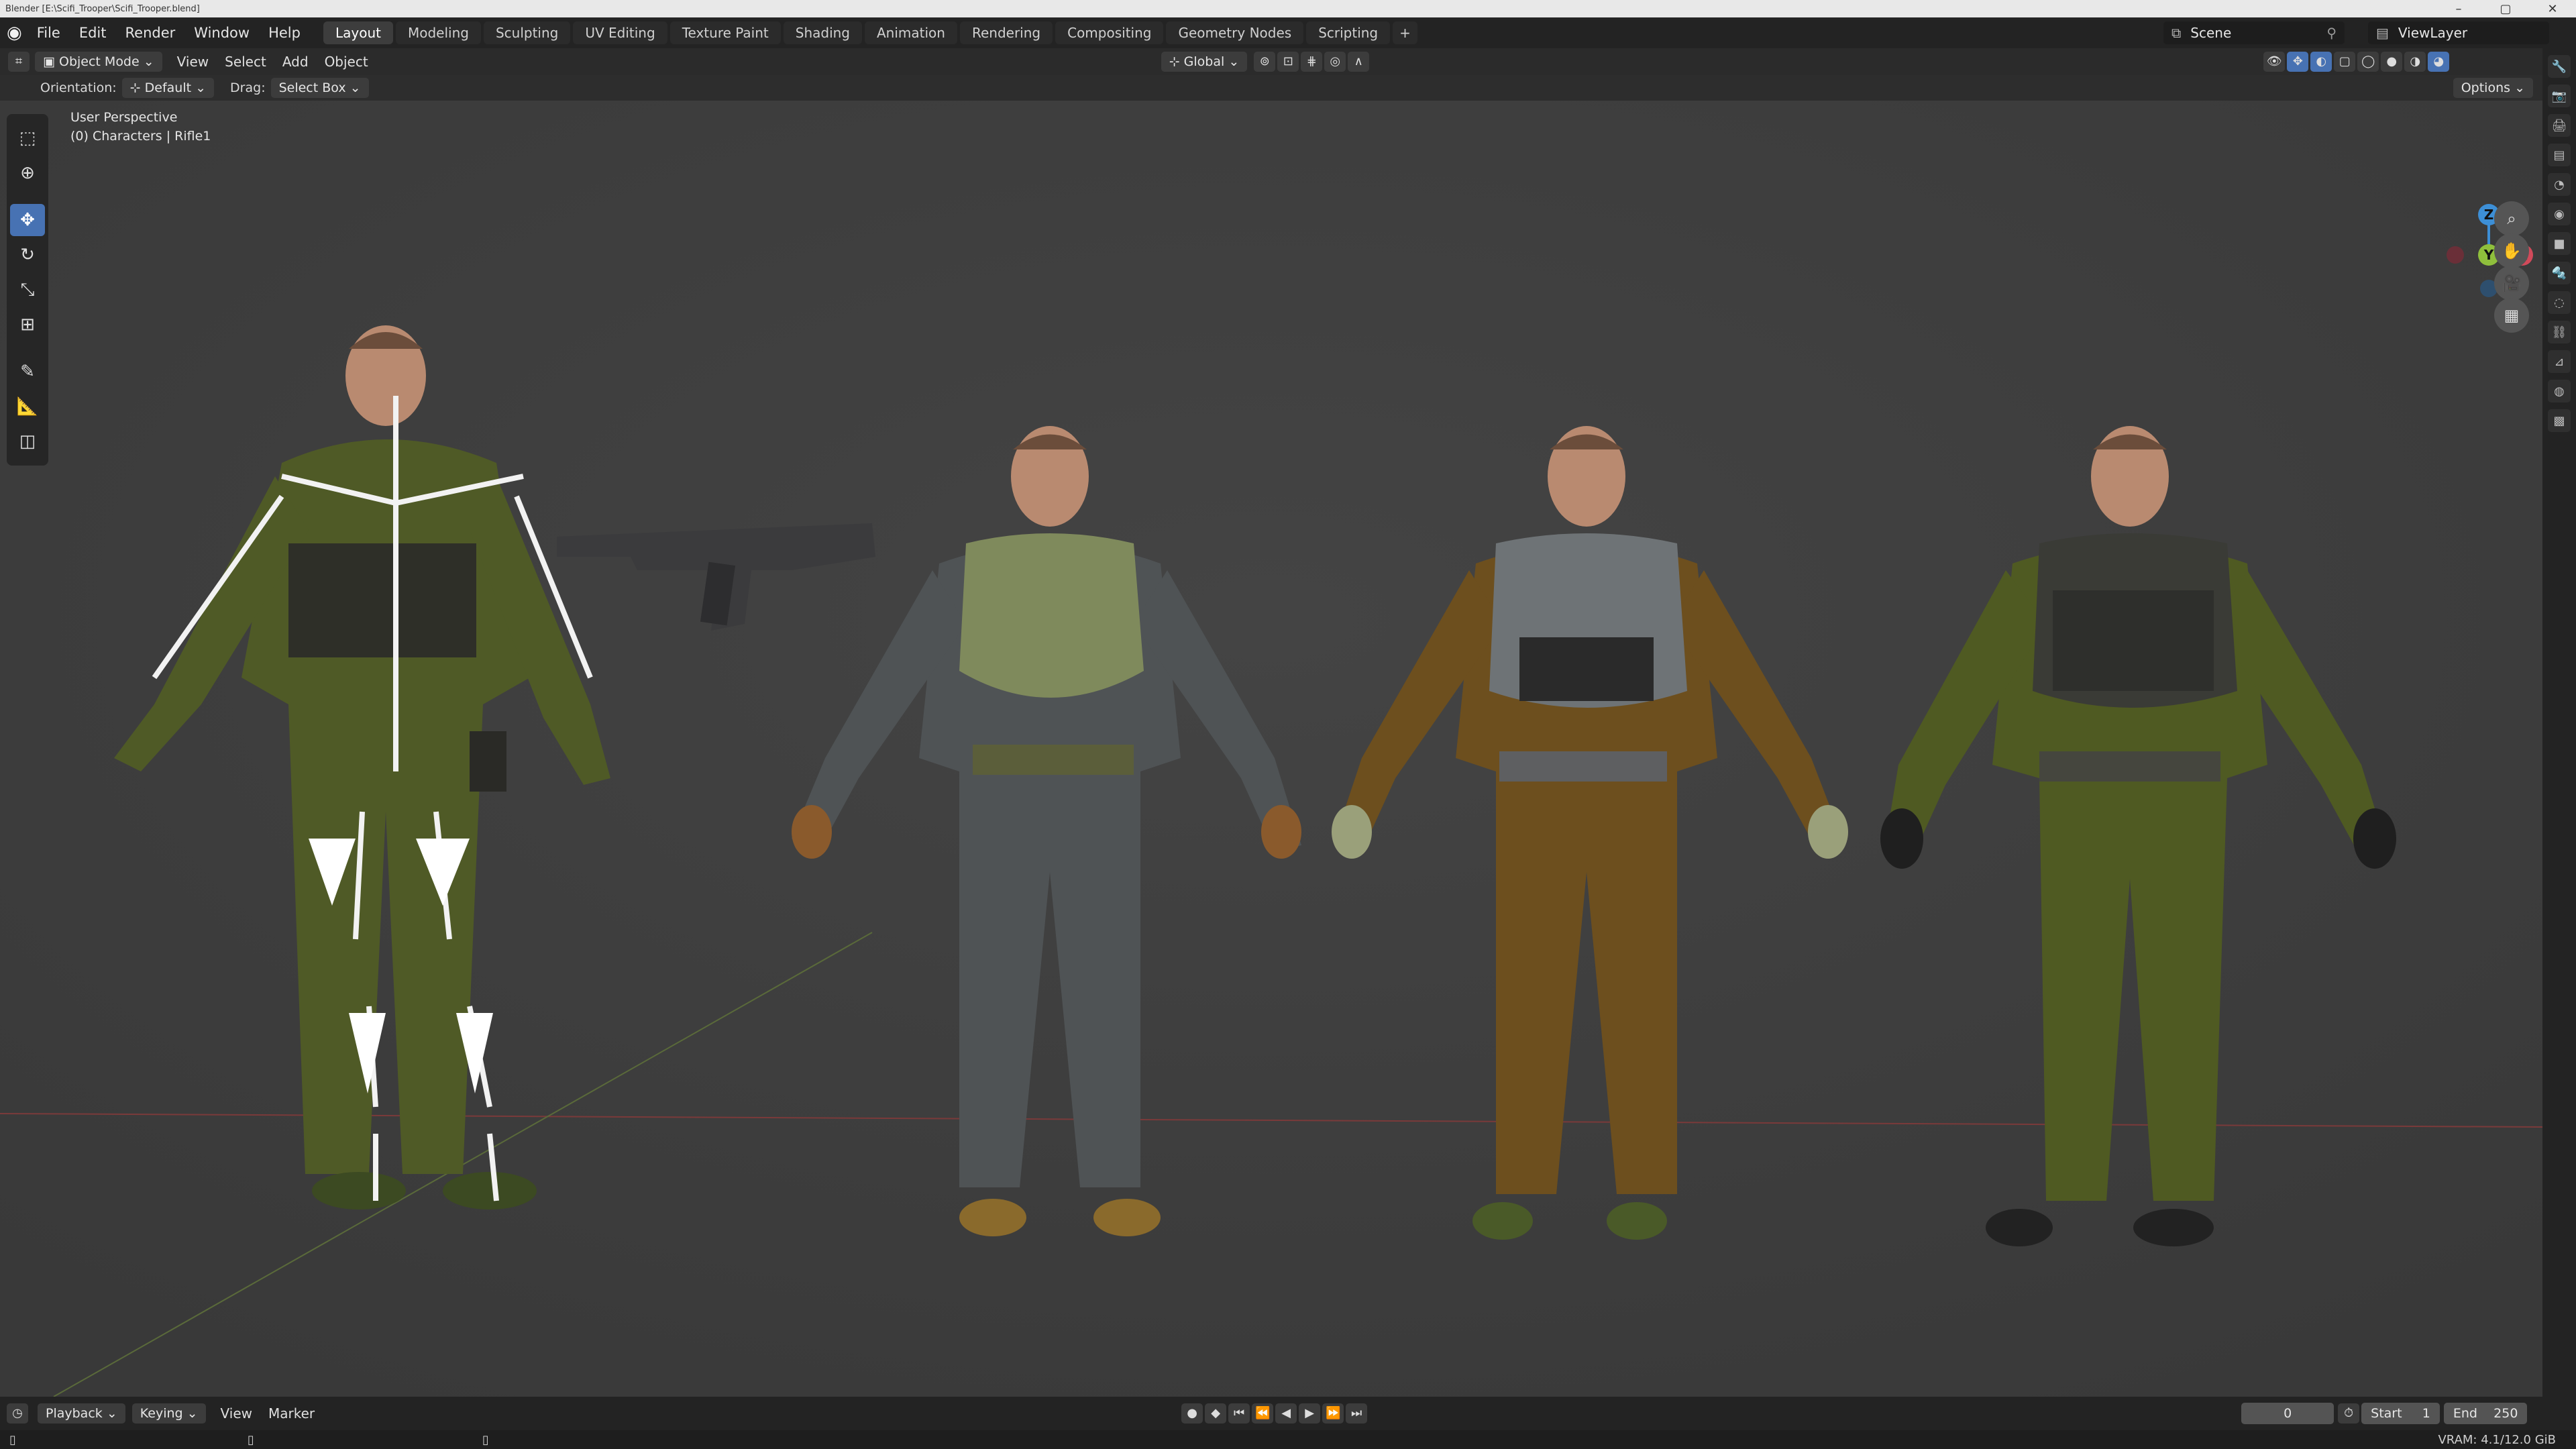 The image size is (2576, 1449). Describe the element at coordinates (1359, 62) in the screenshot. I see `falloff-icon: ∧` at that location.